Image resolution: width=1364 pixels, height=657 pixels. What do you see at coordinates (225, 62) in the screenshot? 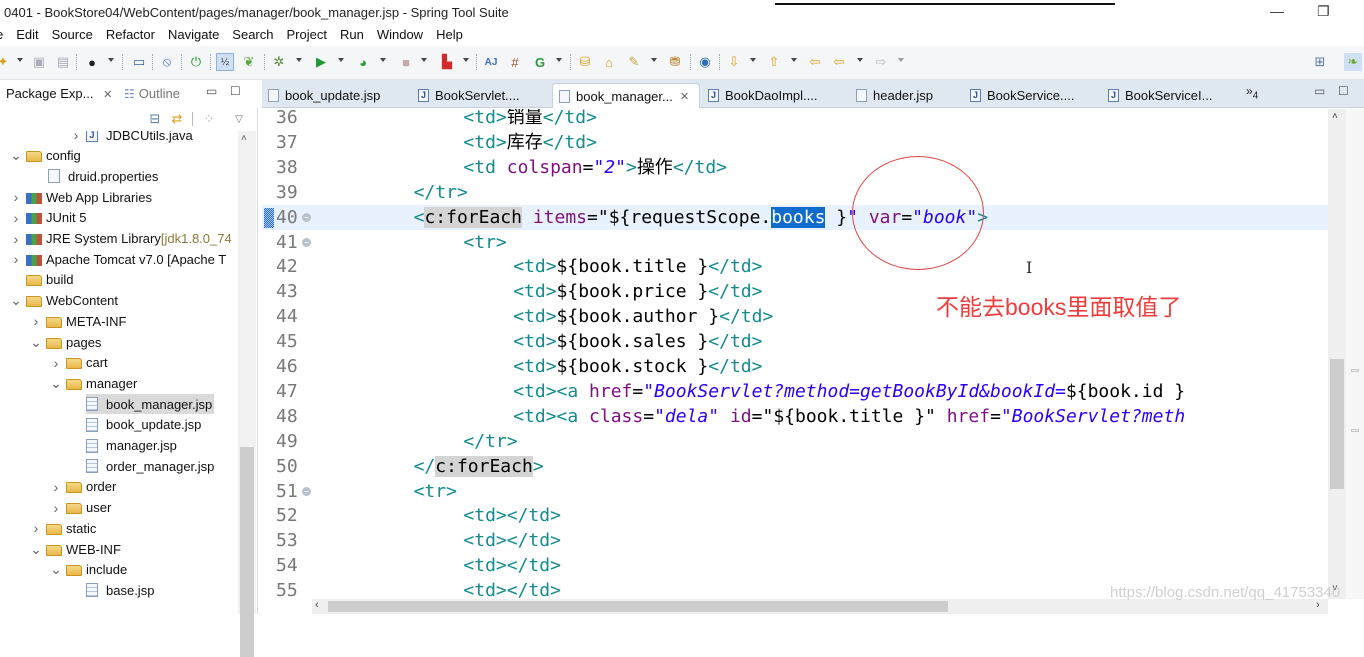
I see `toggle-line-numbers-icon: ½` at bounding box center [225, 62].